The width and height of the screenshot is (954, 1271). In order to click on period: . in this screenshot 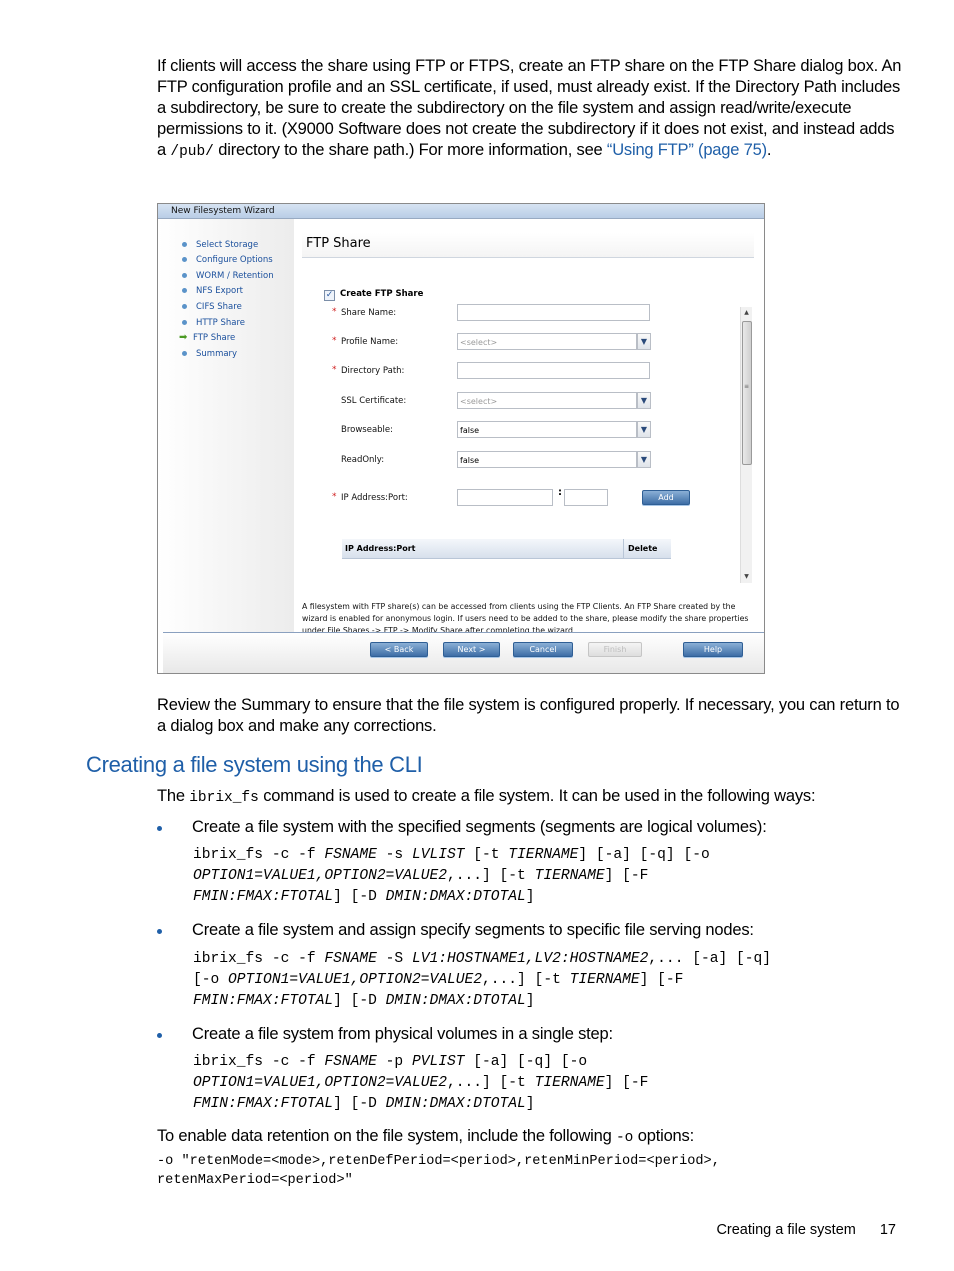, I will do `click(769, 150)`.